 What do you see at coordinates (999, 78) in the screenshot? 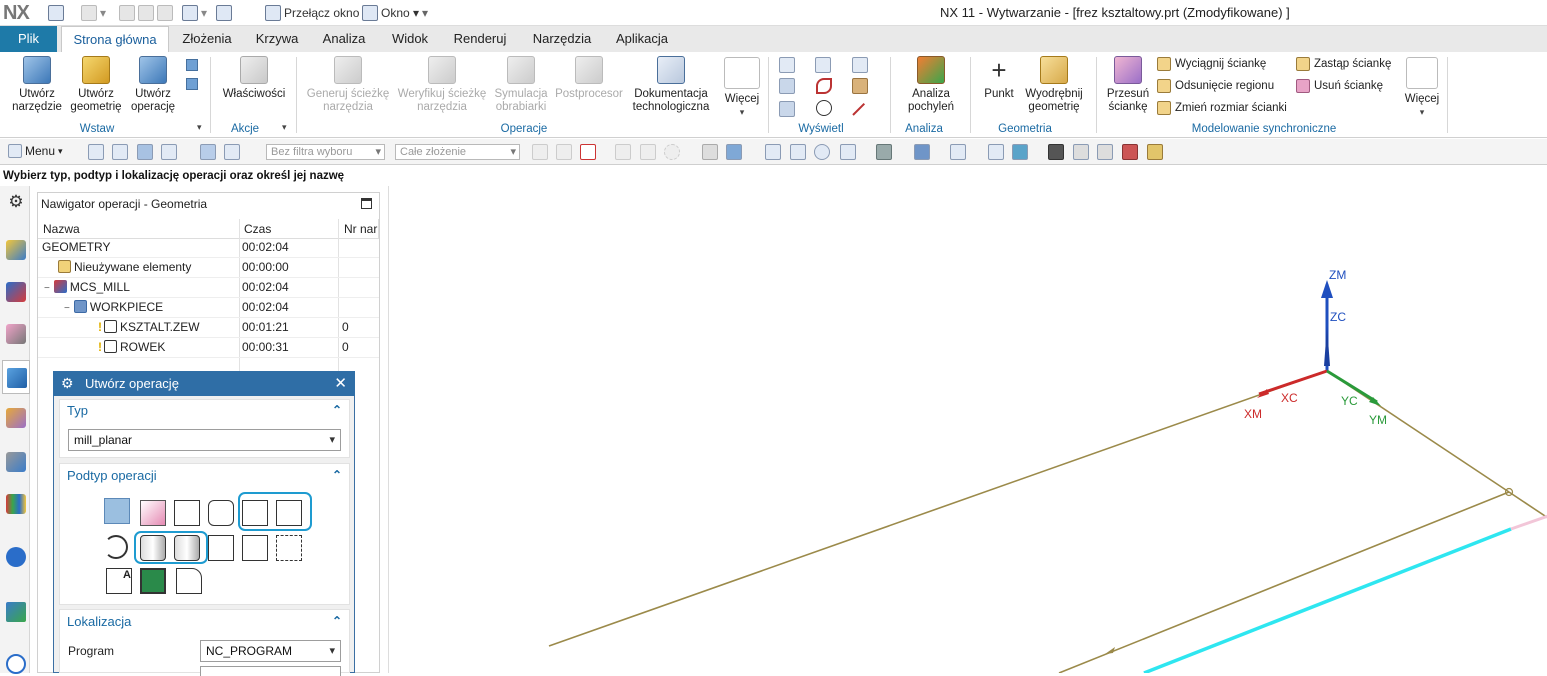
I see `point-button: + Punkt` at bounding box center [999, 78].